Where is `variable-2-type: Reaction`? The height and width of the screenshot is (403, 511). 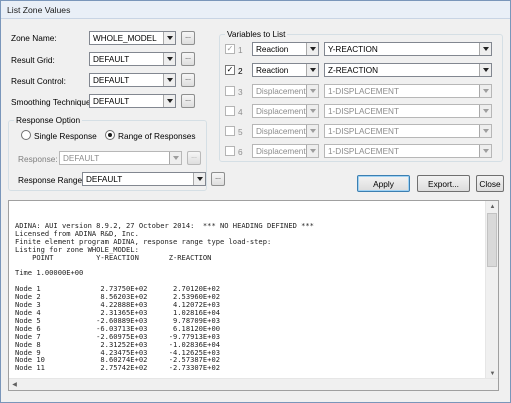
variable-2-type: Reaction is located at coordinates (272, 70).